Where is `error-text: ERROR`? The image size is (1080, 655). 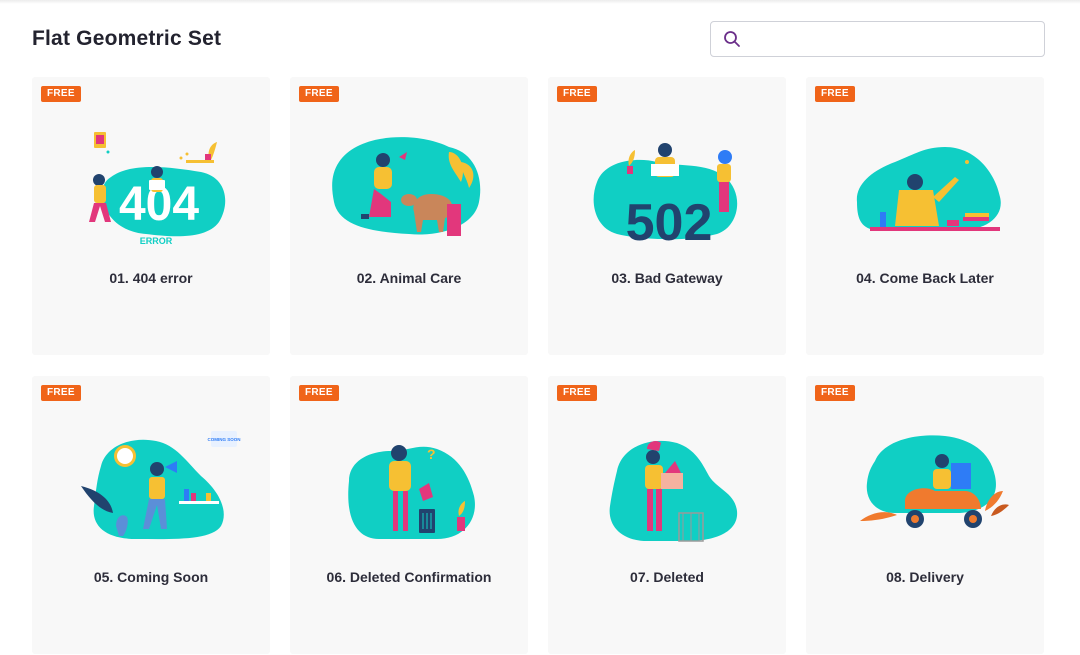 error-text: ERROR is located at coordinates (156, 241).